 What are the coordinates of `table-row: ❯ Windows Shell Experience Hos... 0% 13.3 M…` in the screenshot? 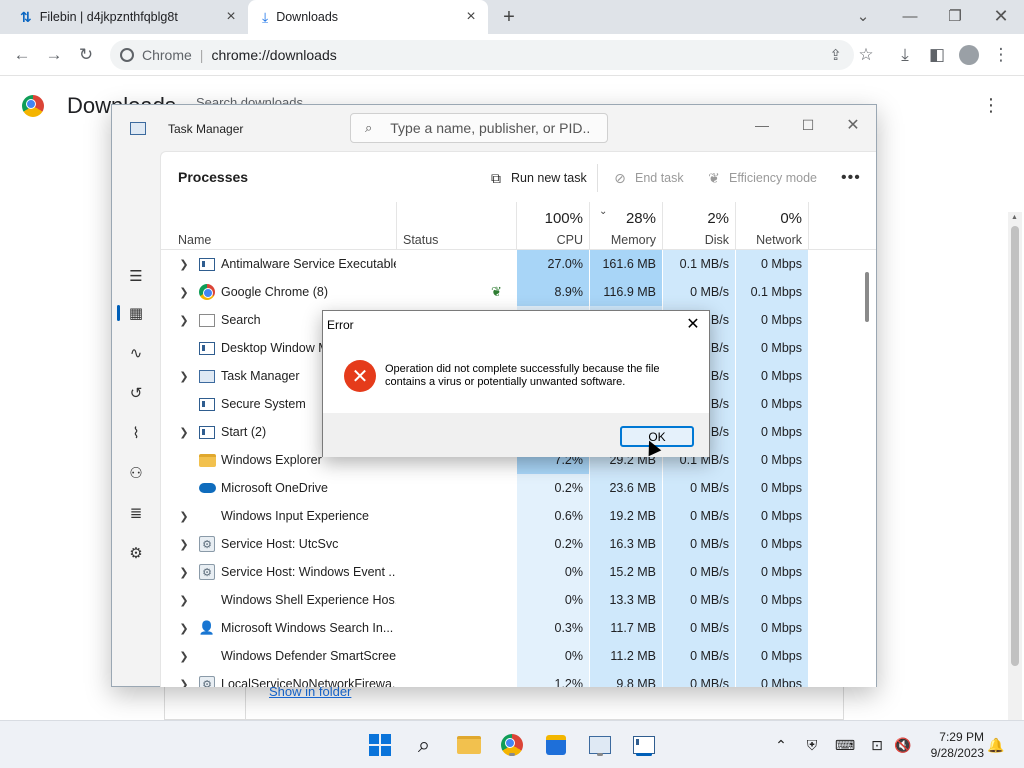 It's located at (518, 600).